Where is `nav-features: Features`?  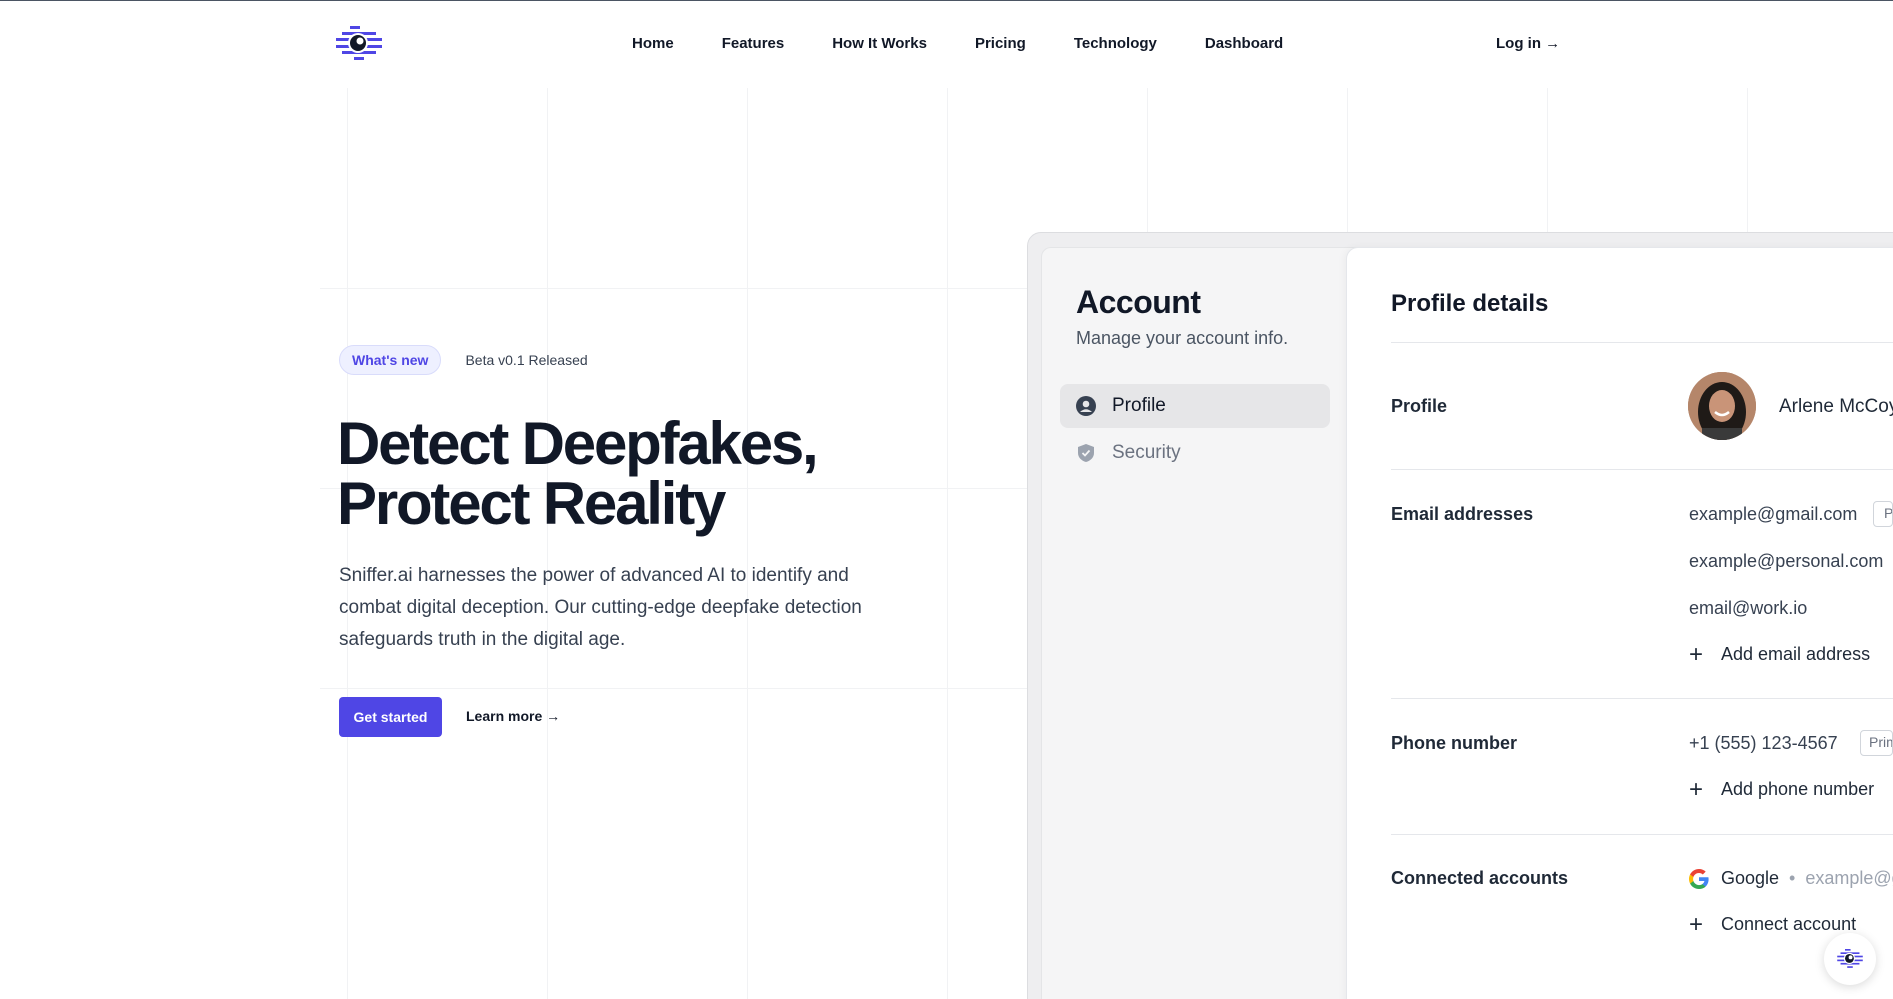 nav-features: Features is located at coordinates (753, 43).